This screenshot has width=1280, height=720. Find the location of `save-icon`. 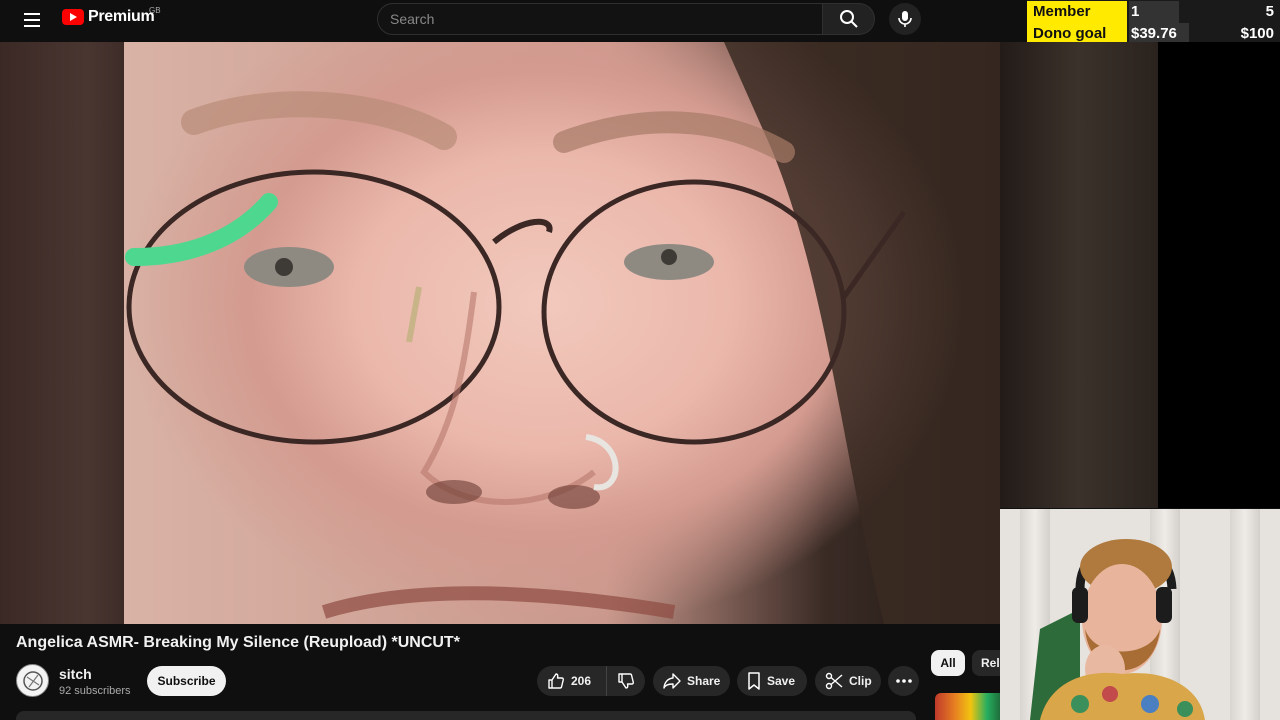

save-icon is located at coordinates (754, 681).